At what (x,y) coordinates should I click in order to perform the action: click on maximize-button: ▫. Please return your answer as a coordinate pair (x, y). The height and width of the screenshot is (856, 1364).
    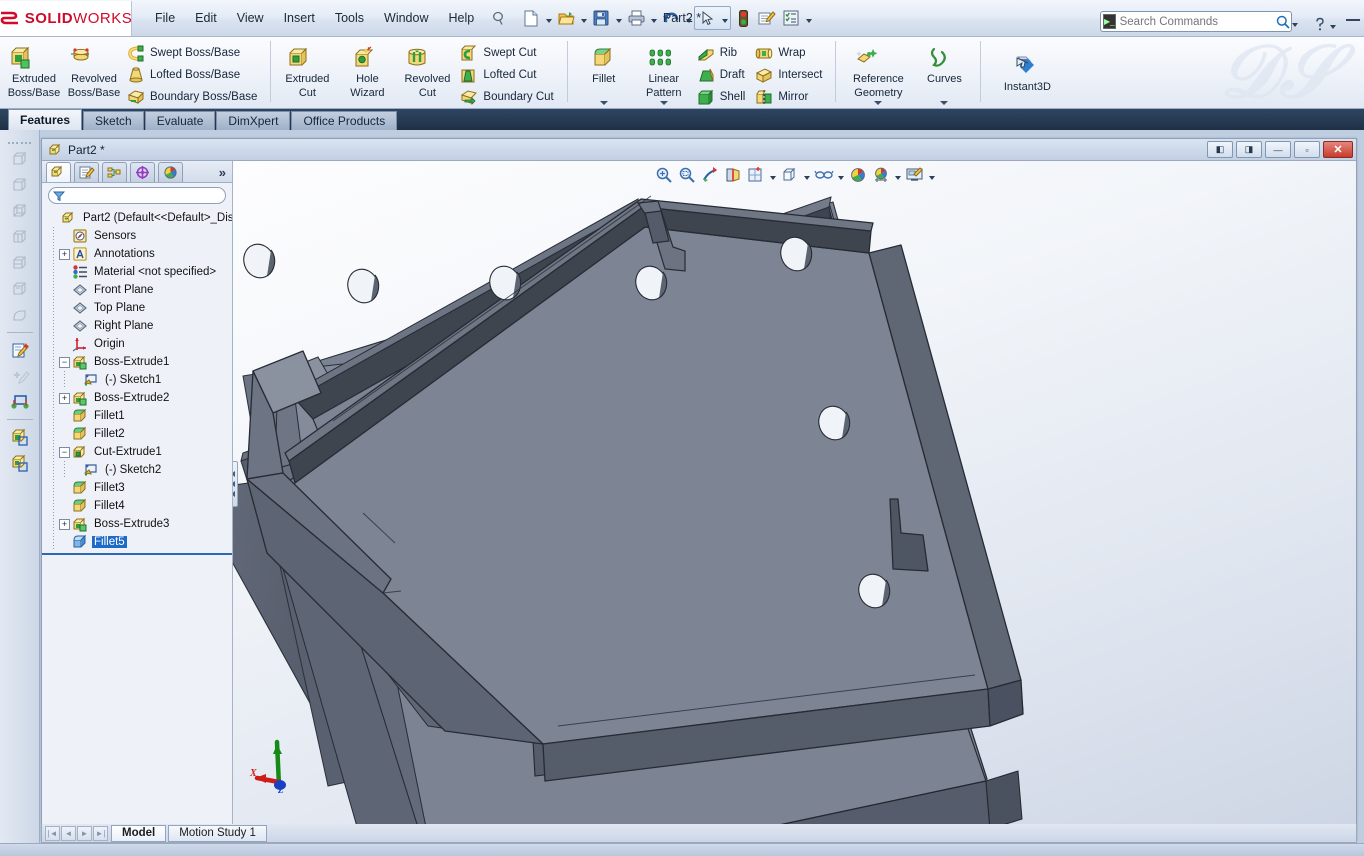
    Looking at the image, I should click on (1307, 149).